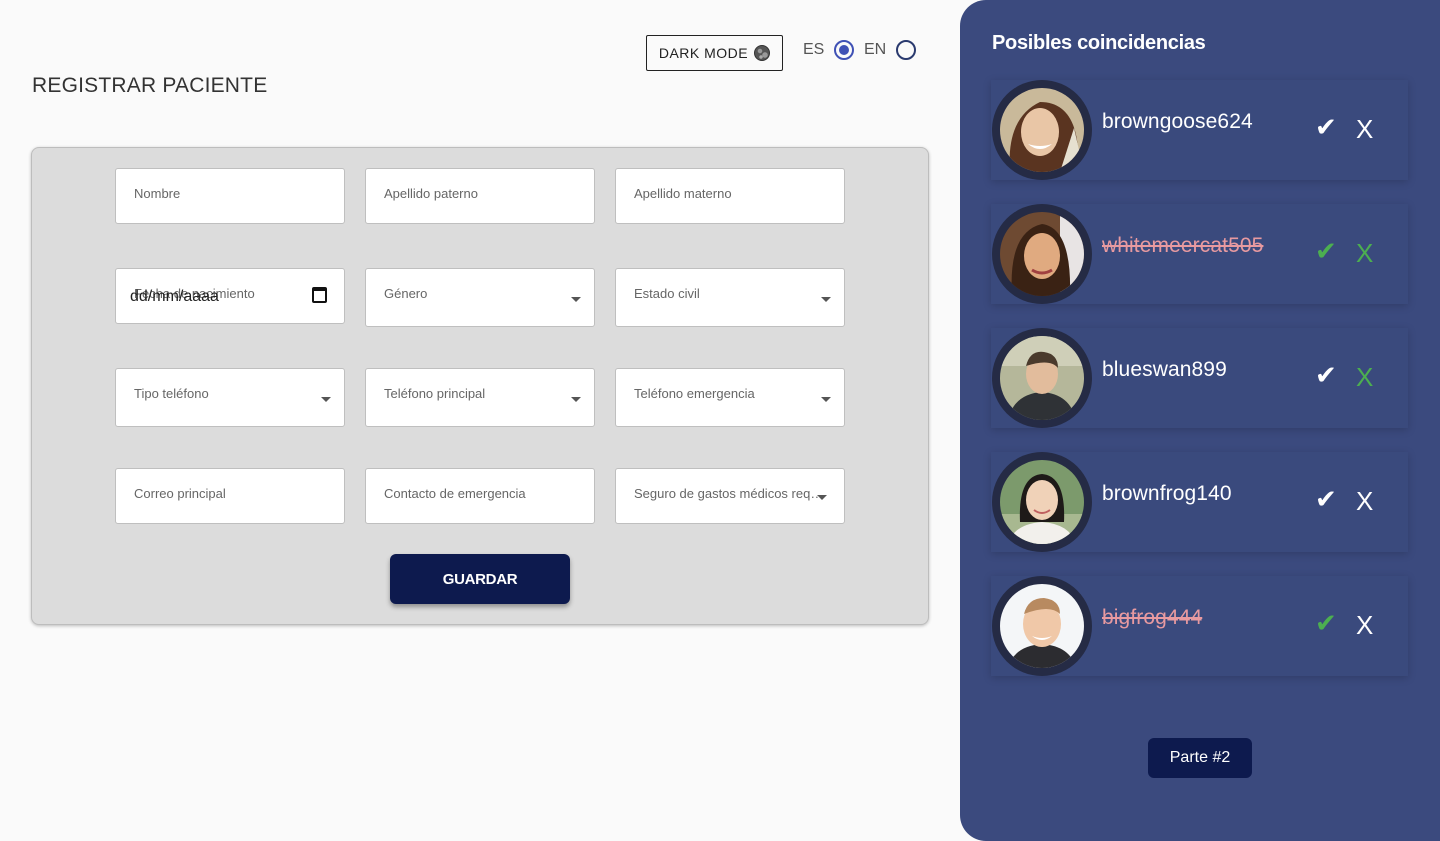 This screenshot has width=1440, height=841. I want to click on seguro-select: Seguro de gastos médicos requerido, so click(730, 496).